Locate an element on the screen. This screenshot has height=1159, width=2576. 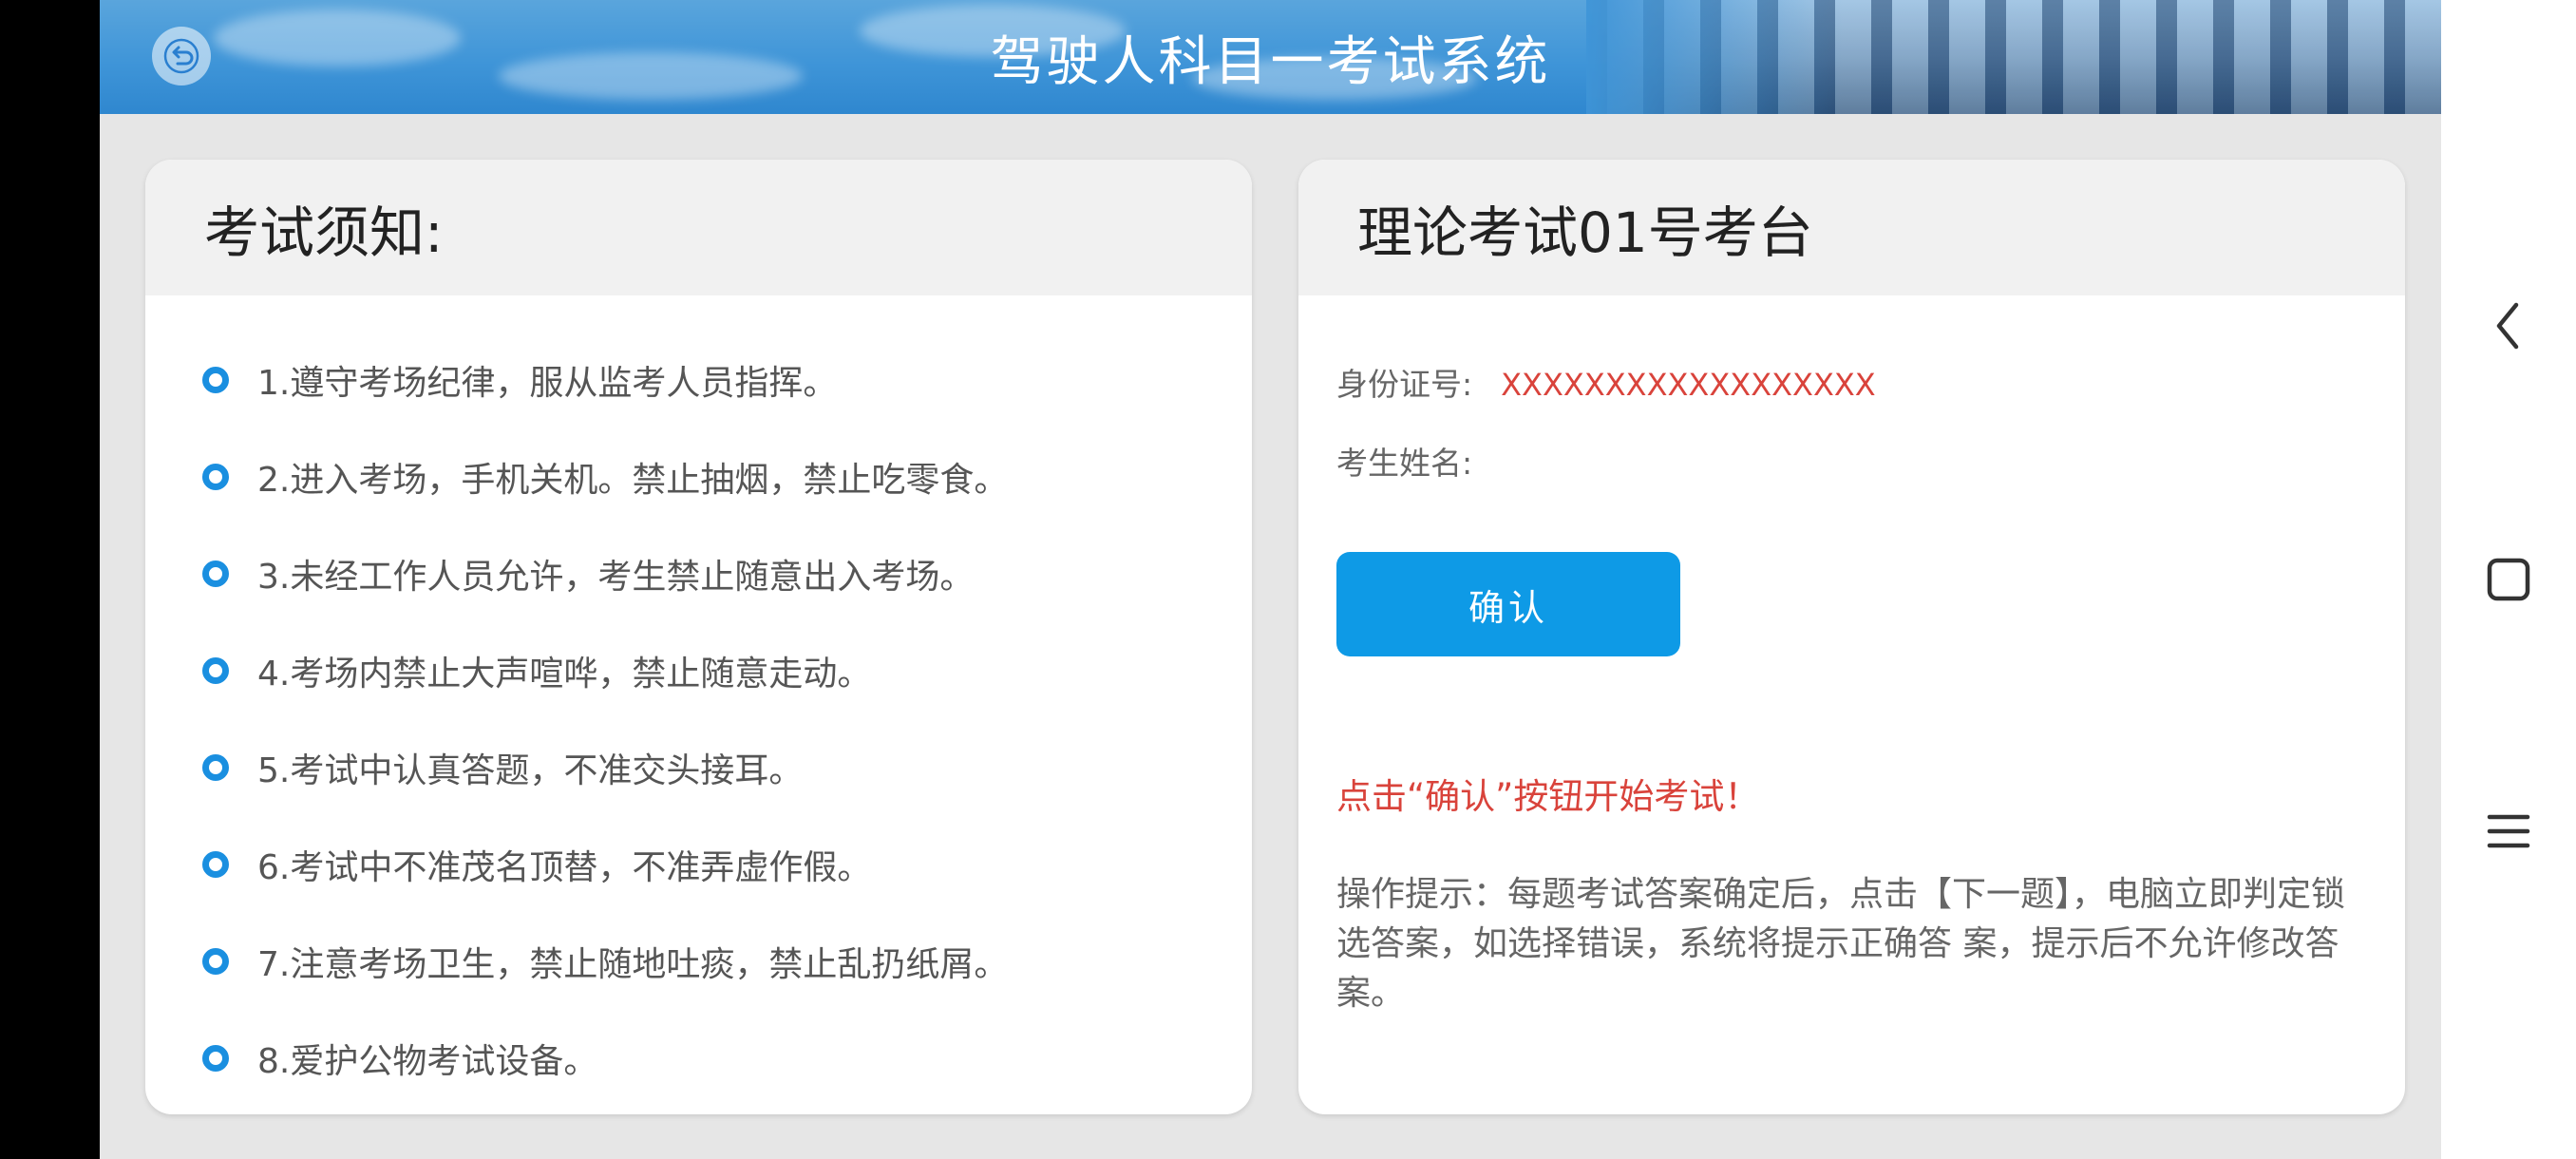
rule-item: 1.遵守考场纪律，服从监考人员指挥。 is located at coordinates (727, 380).